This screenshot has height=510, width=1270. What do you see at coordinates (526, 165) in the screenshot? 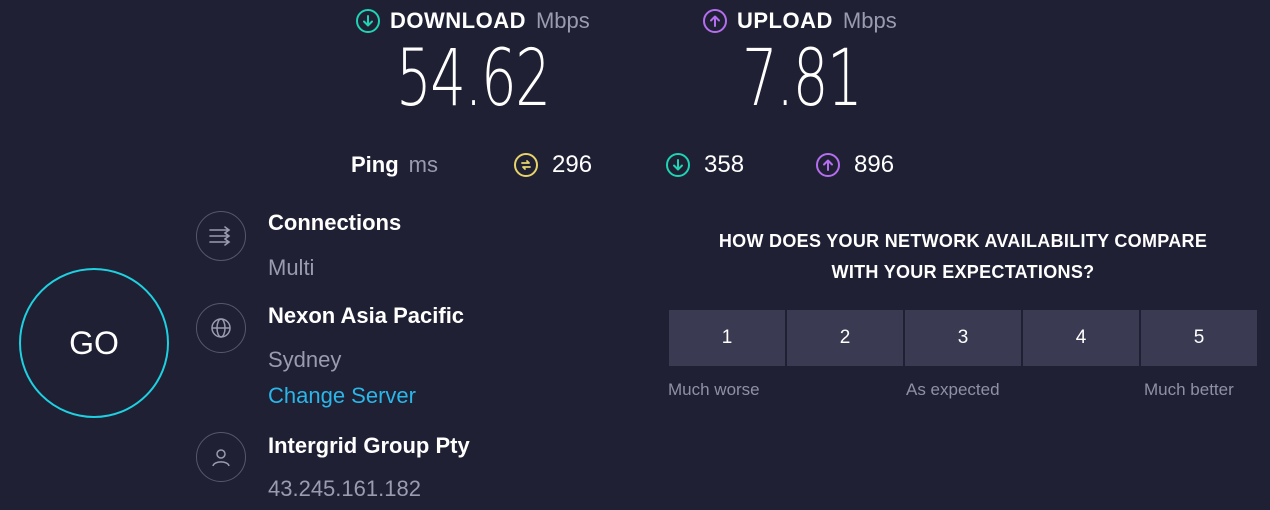
I see `ping-idle-icon` at bounding box center [526, 165].